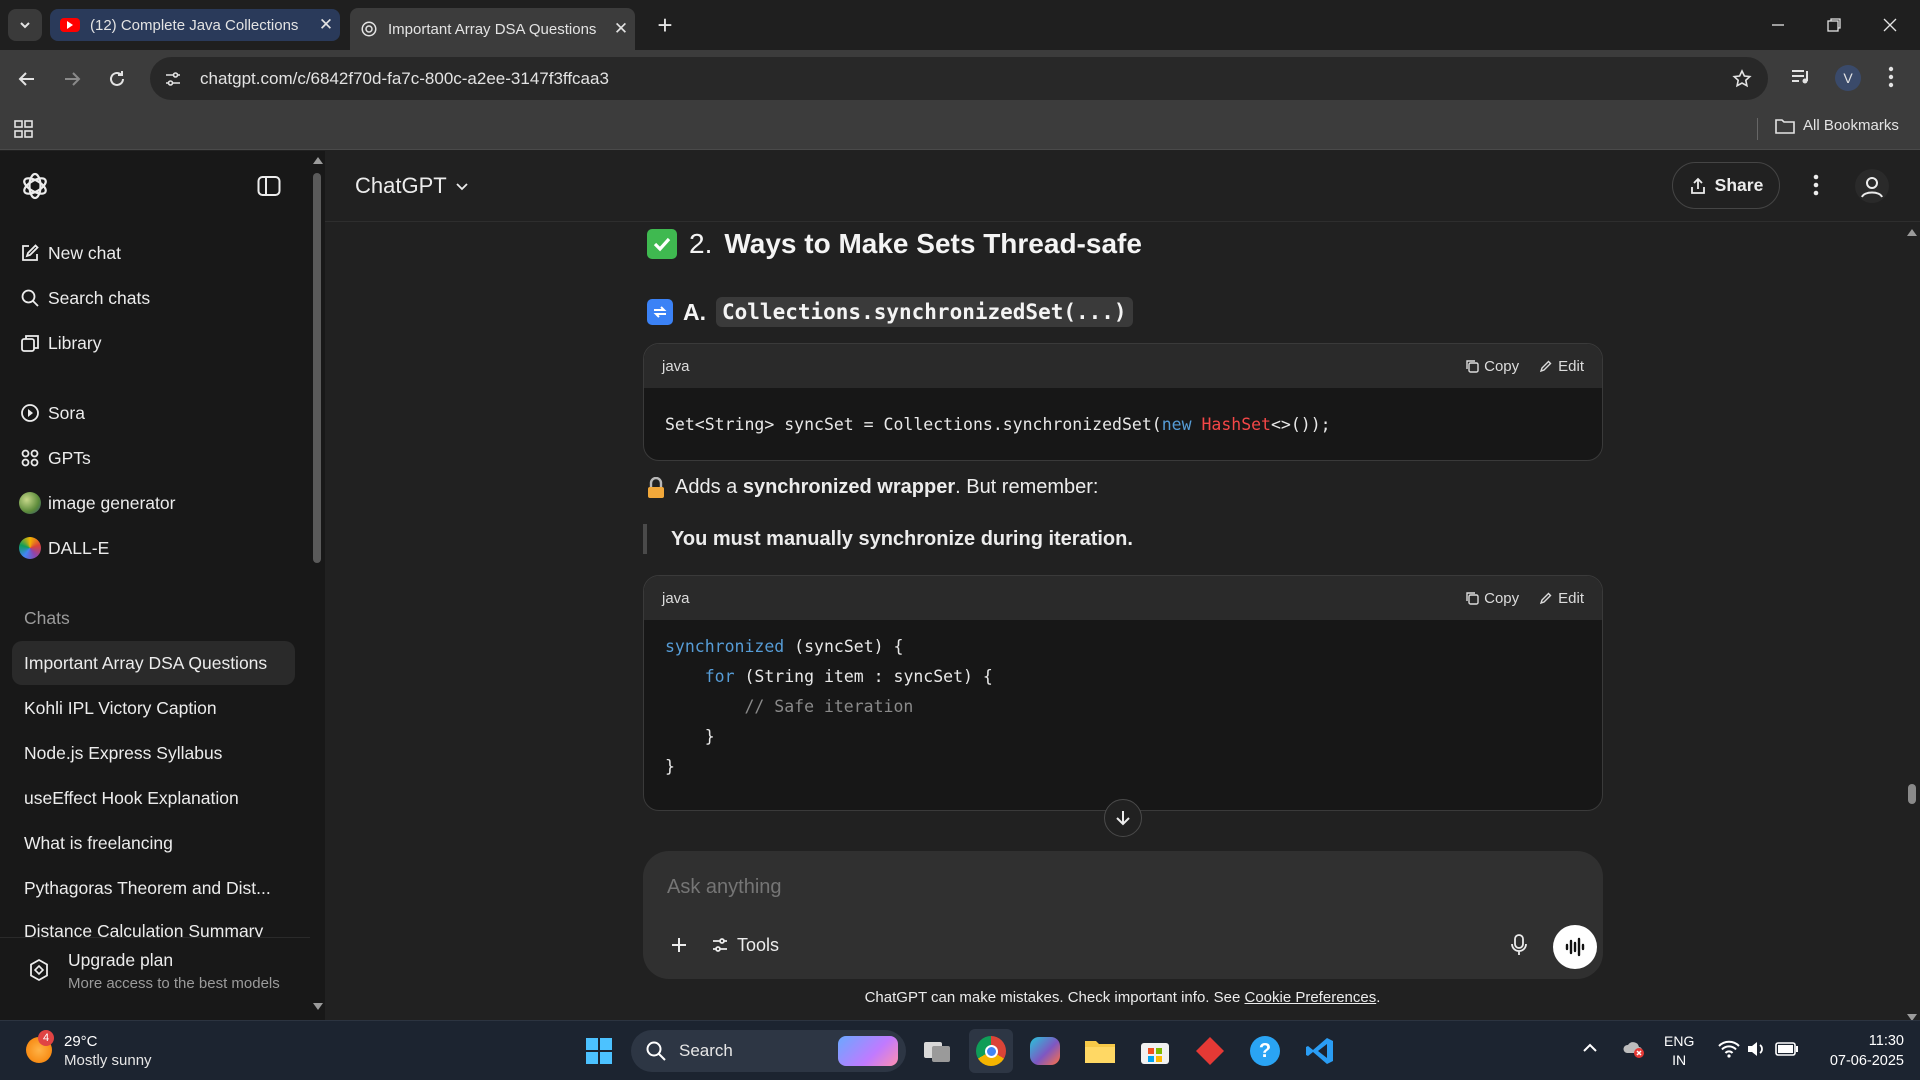 This screenshot has width=1920, height=1080. I want to click on prompt-input, so click(1117, 887).